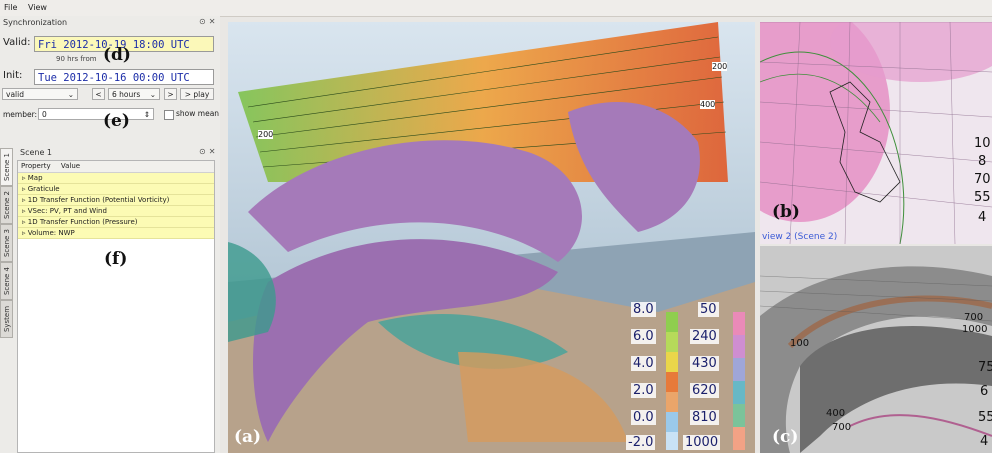  I want to click on time-step-value: 6 hours, so click(126, 94).